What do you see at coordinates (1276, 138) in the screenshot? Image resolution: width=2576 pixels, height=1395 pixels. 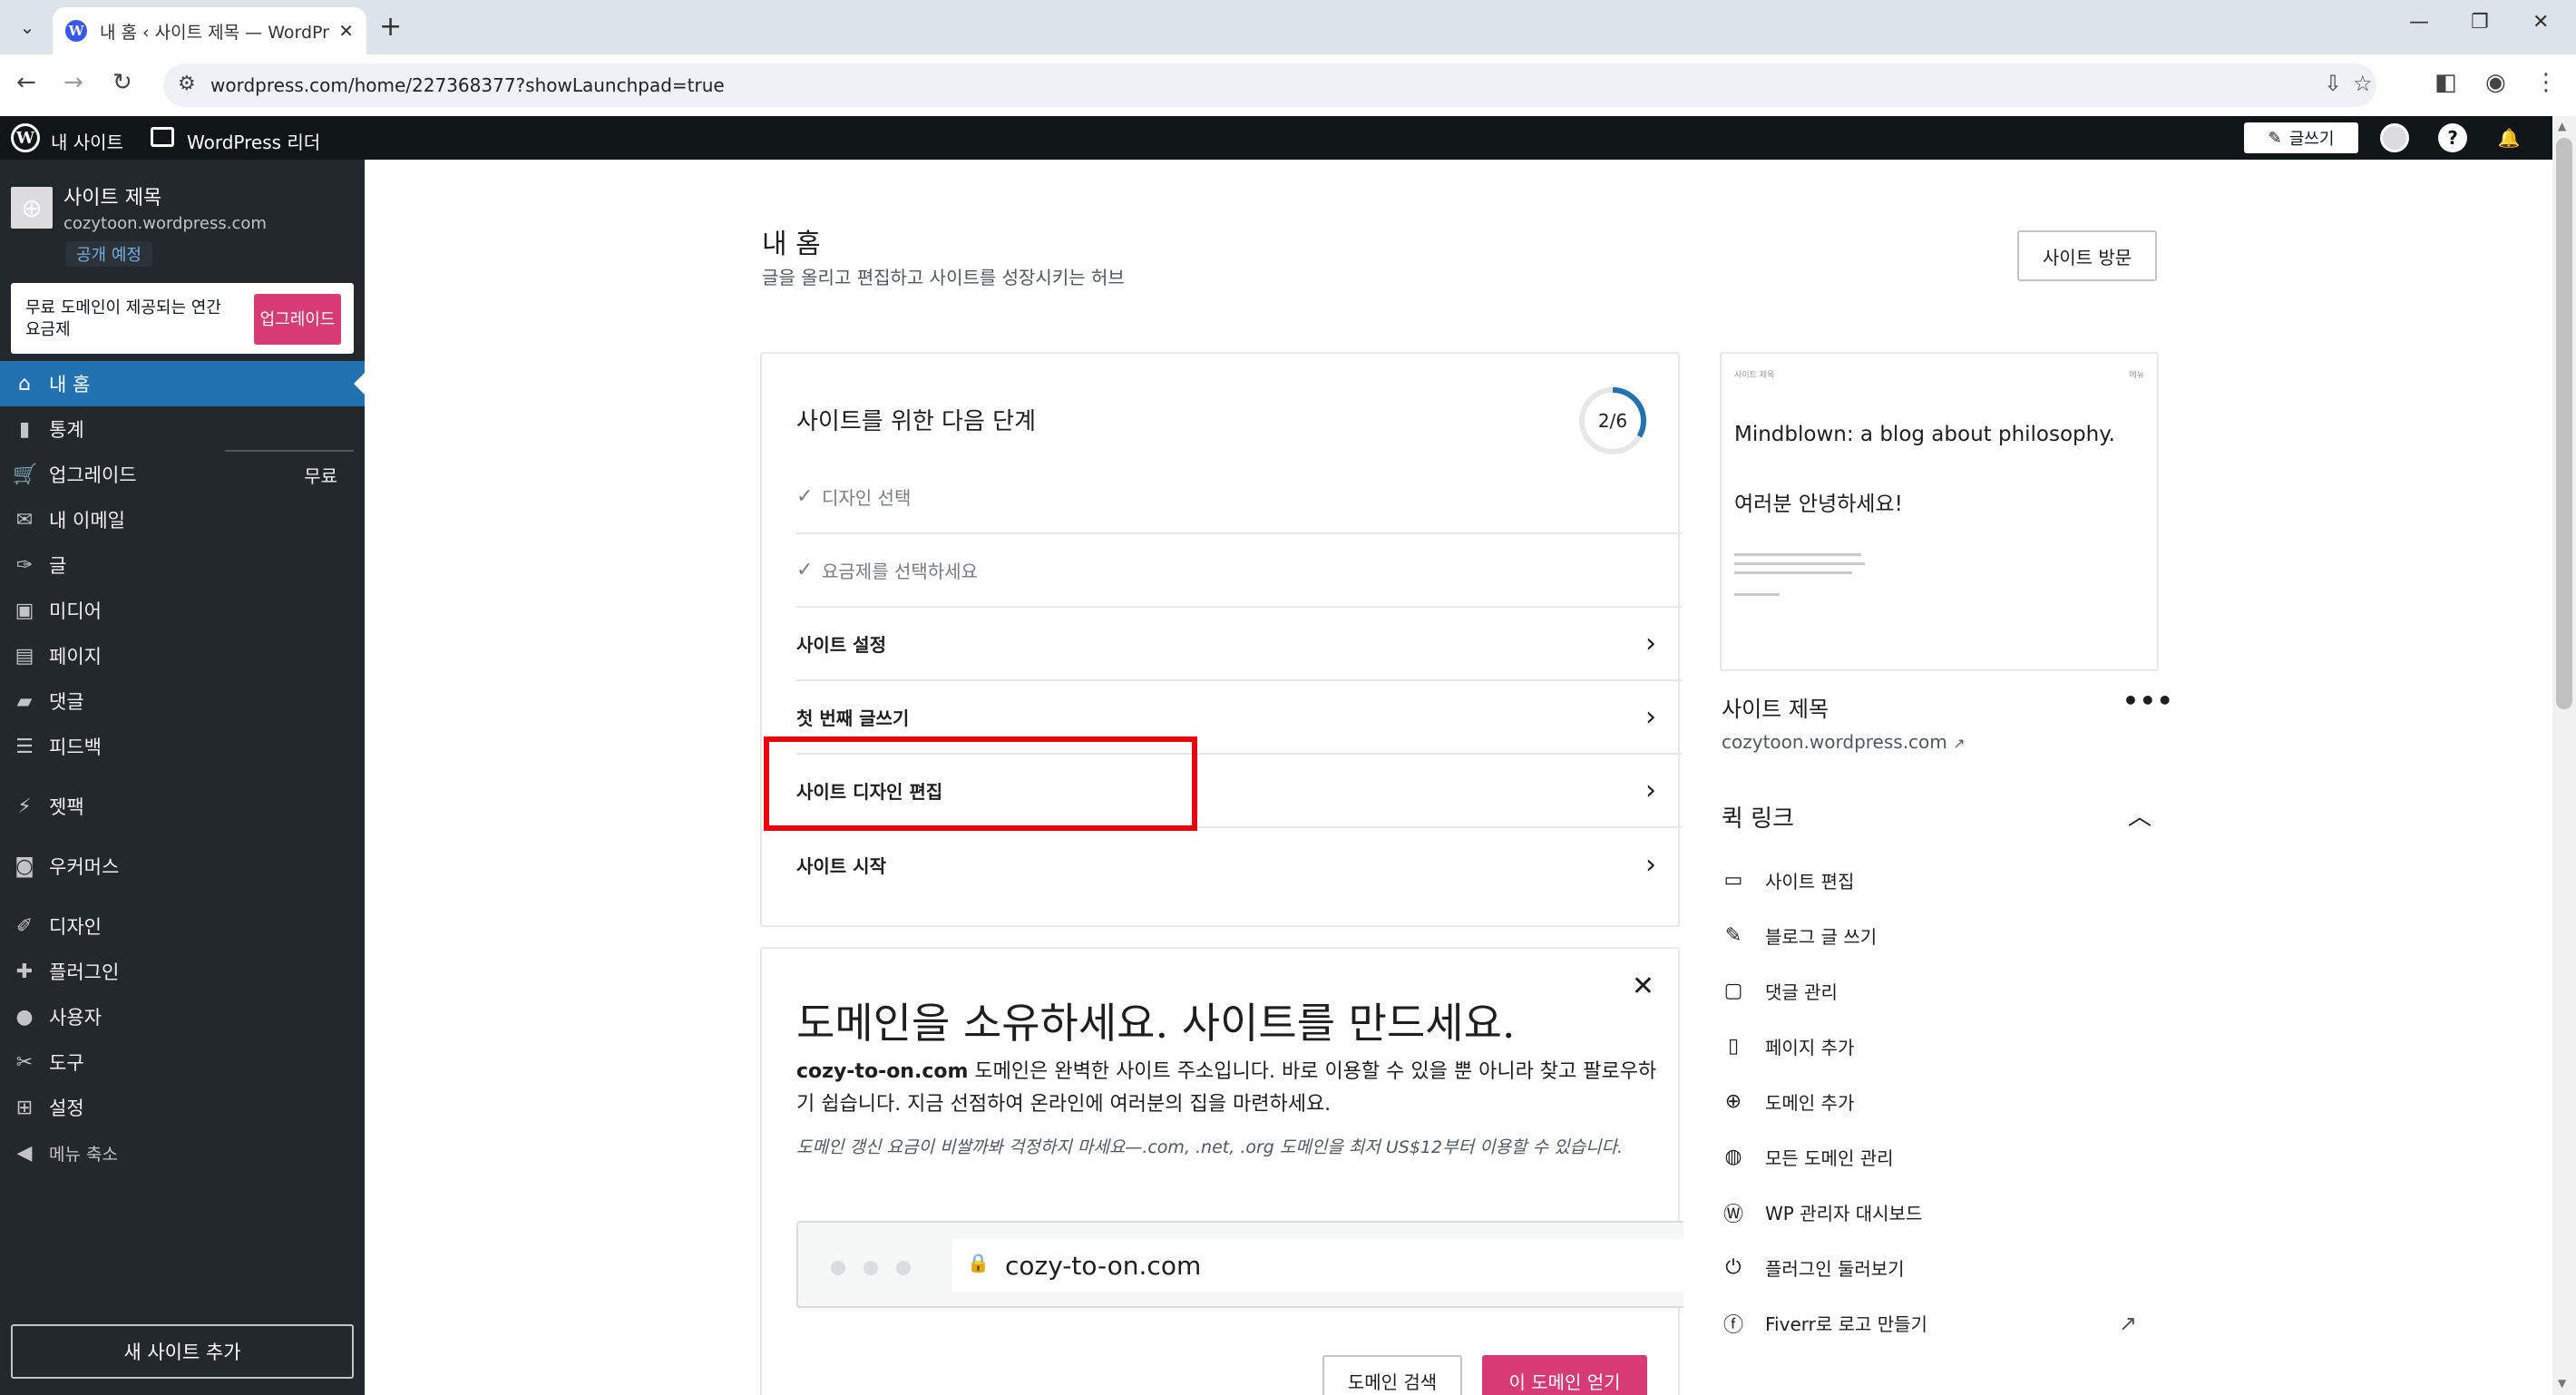 I see `wp-admin-bar: W 내 사이트 WordPress 리더 ✎ 글쓰기 ? 🔔` at bounding box center [1276, 138].